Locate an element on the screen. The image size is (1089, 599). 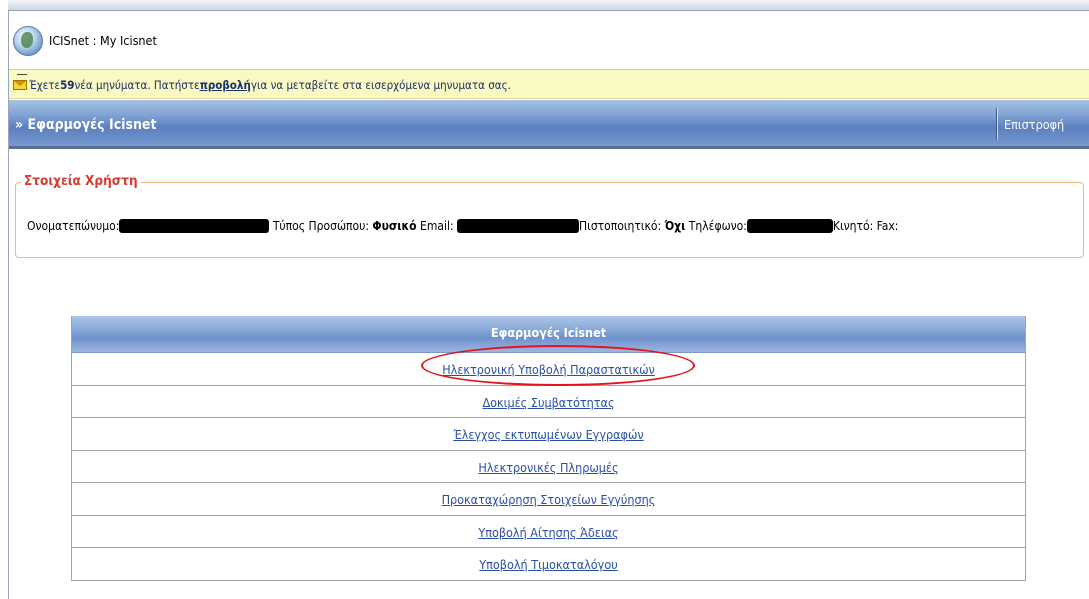
table-row: Έλεγχος εκτυπωμένων Εγγραφών is located at coordinates (548, 434).